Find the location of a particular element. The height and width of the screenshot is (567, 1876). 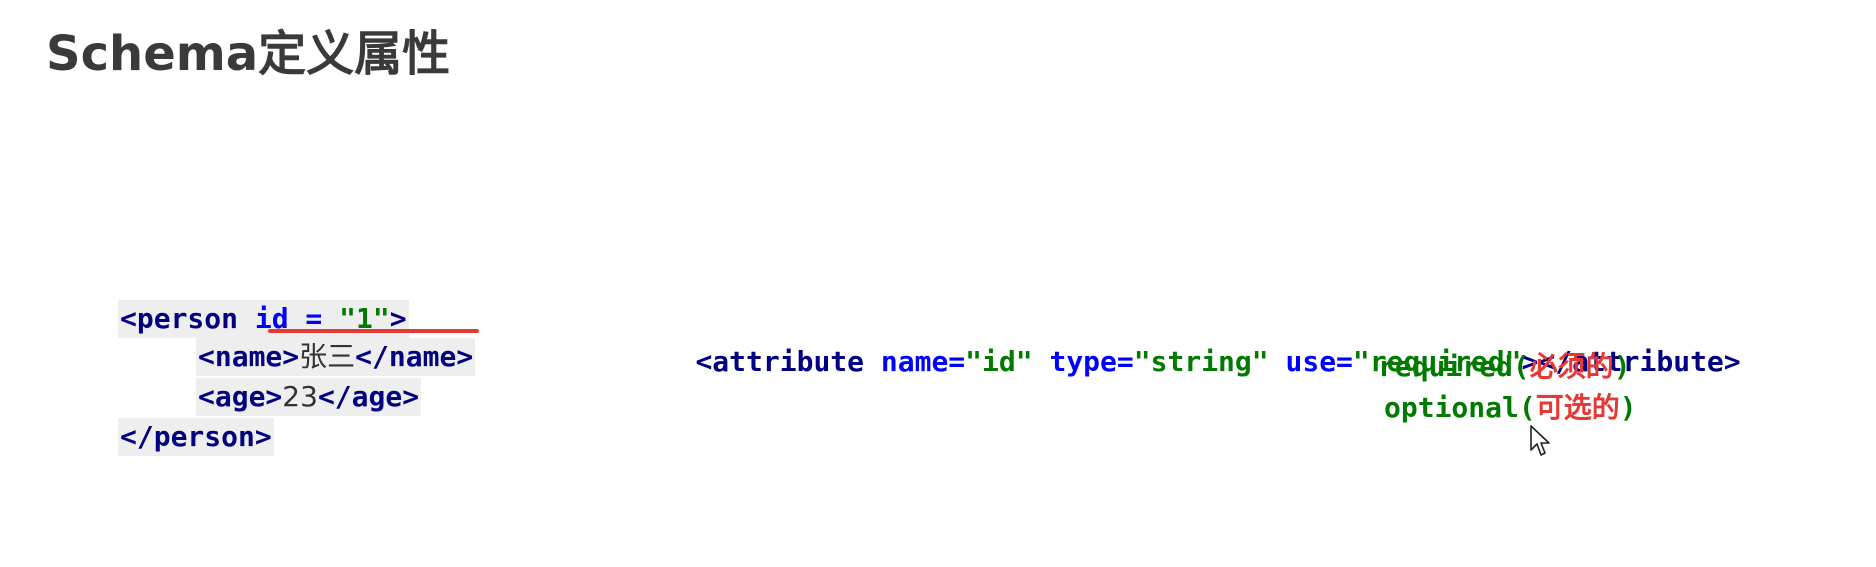

age-close-tag: </age> is located at coordinates (368, 396).